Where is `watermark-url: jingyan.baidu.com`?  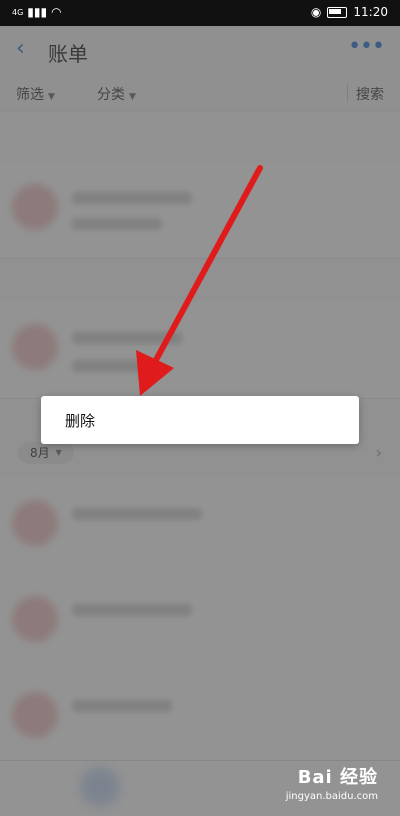
watermark-url: jingyan.baidu.com is located at coordinates (331, 796).